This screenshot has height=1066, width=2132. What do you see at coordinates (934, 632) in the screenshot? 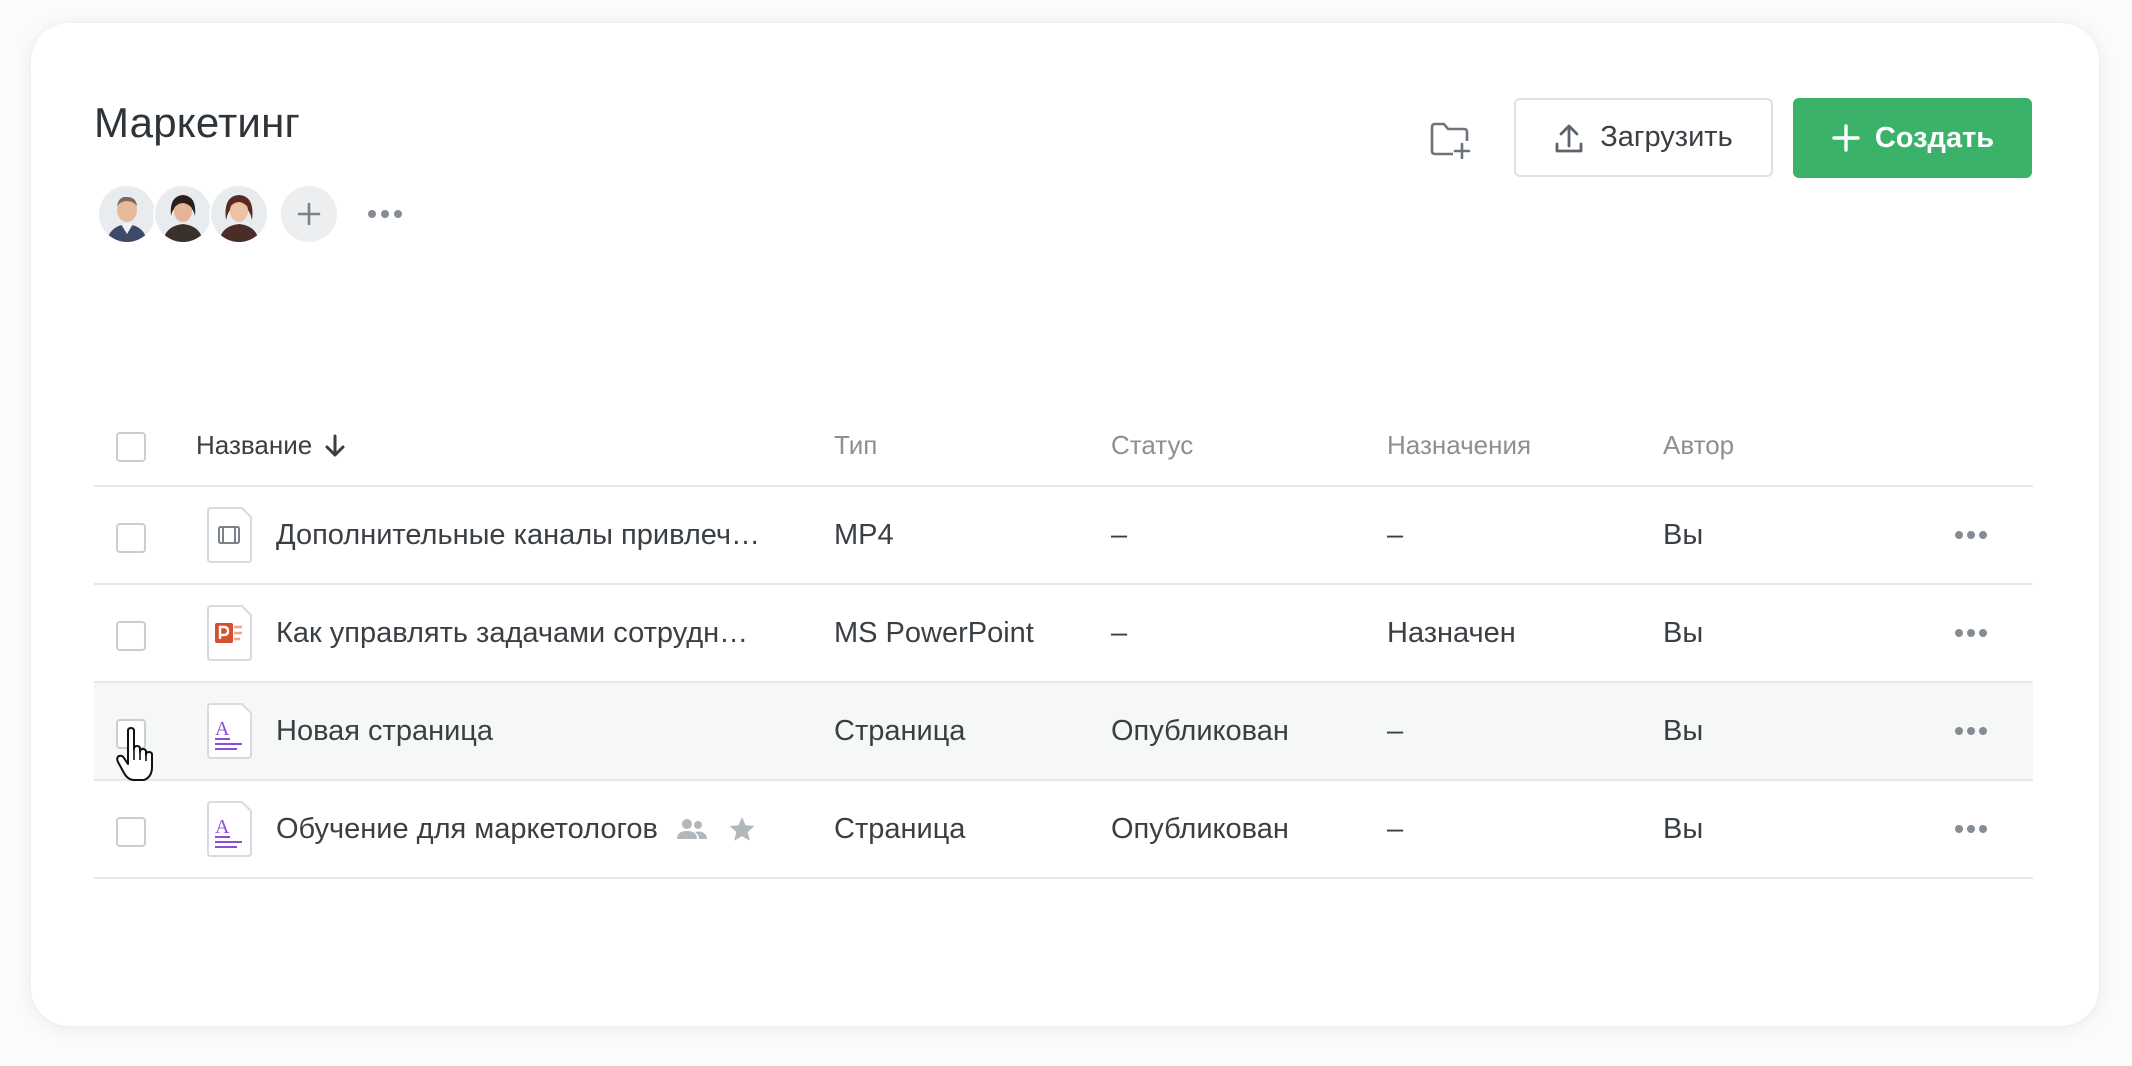
I see `file-type: MS PowerPoint` at bounding box center [934, 632].